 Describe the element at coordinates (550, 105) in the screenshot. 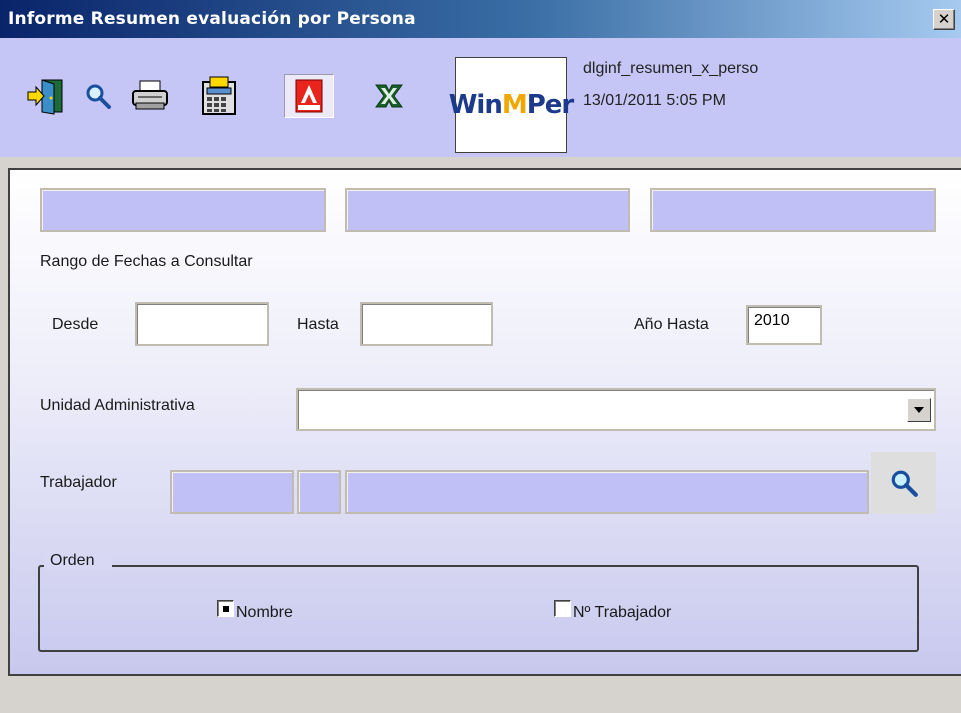

I see `logo-text-per: Per` at that location.